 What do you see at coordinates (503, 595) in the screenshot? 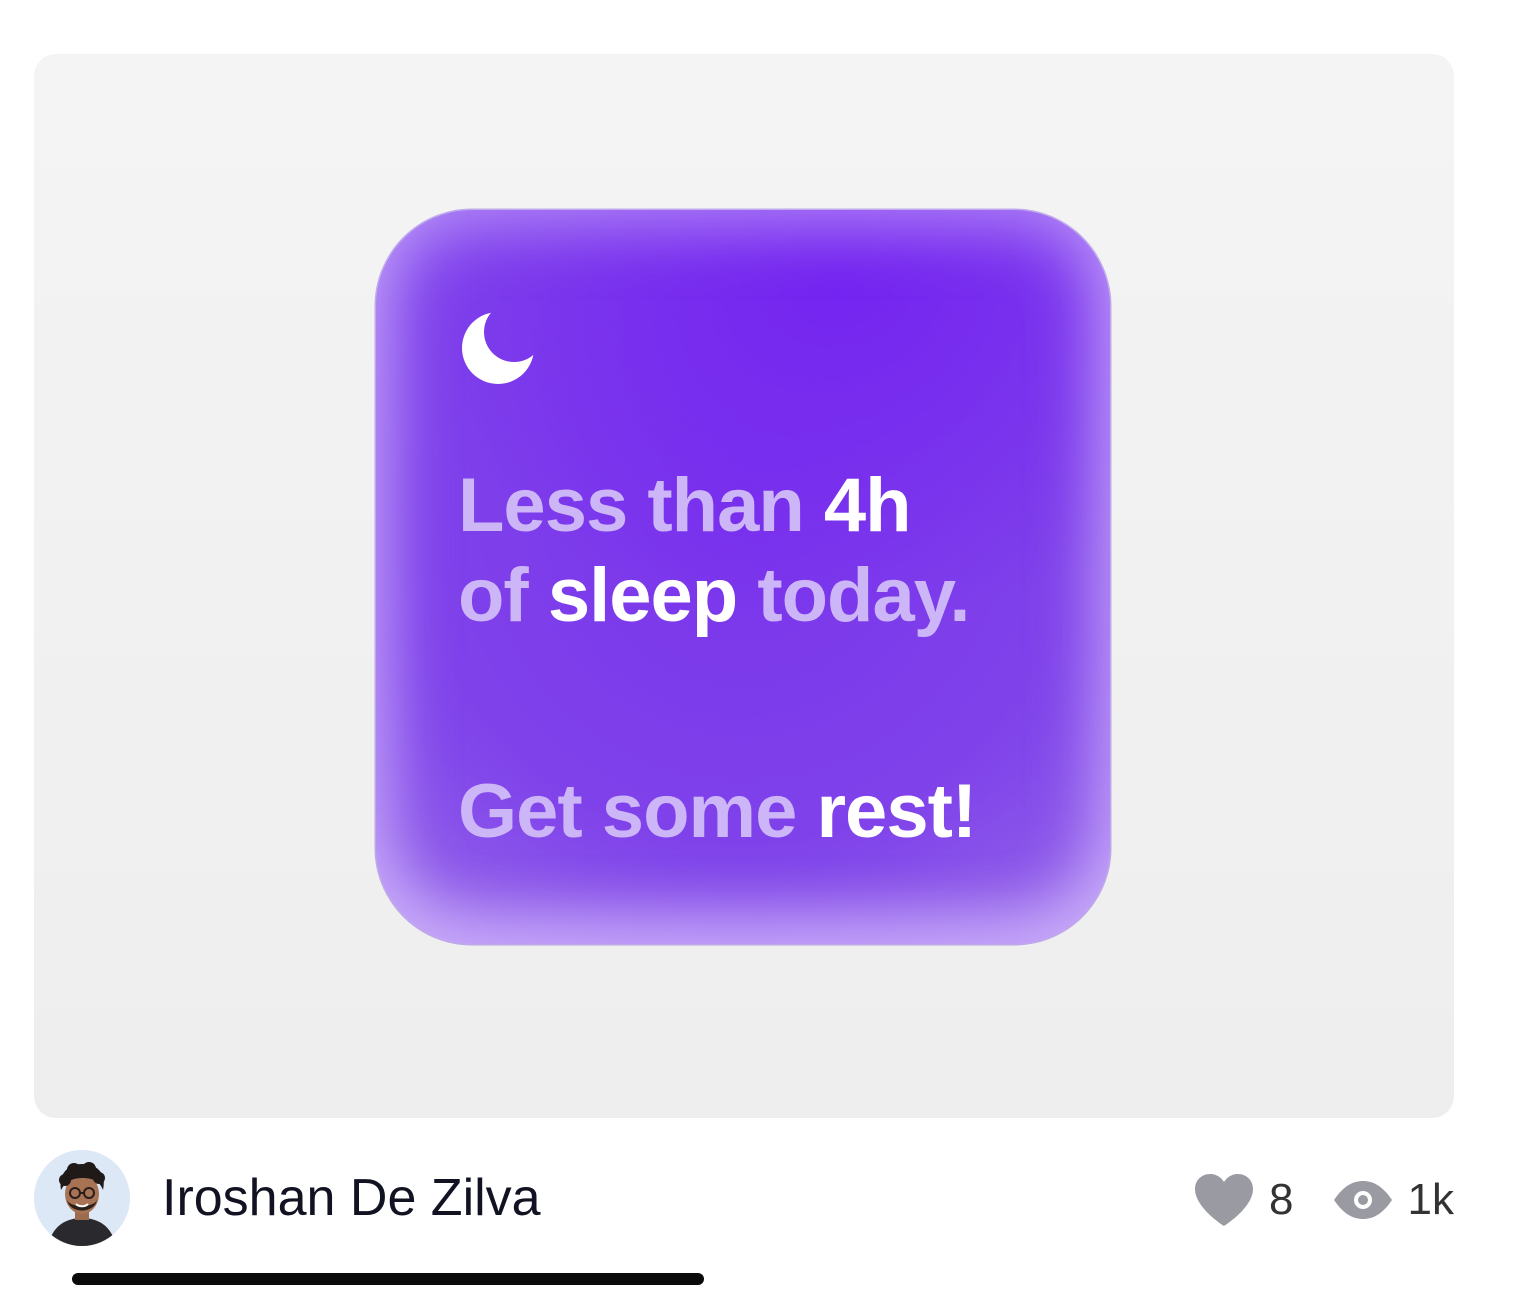
I see `headline-text: of` at bounding box center [503, 595].